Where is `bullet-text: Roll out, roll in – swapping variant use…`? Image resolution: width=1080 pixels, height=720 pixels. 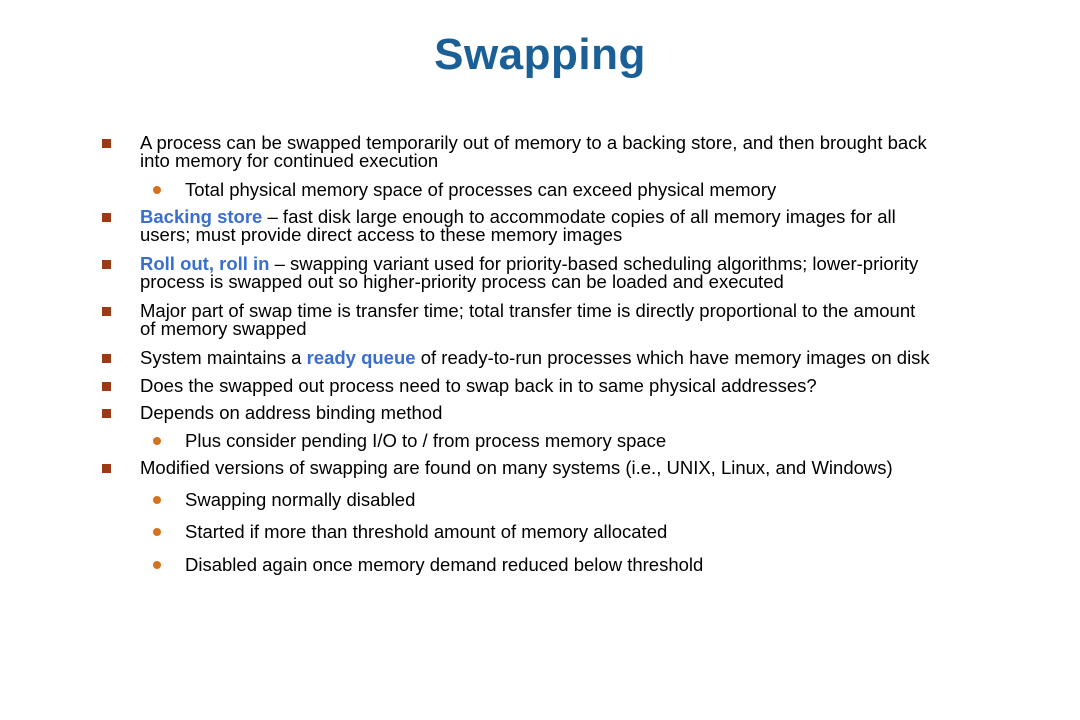
bullet-text: Roll out, roll in – swapping variant use… is located at coordinates (529, 272).